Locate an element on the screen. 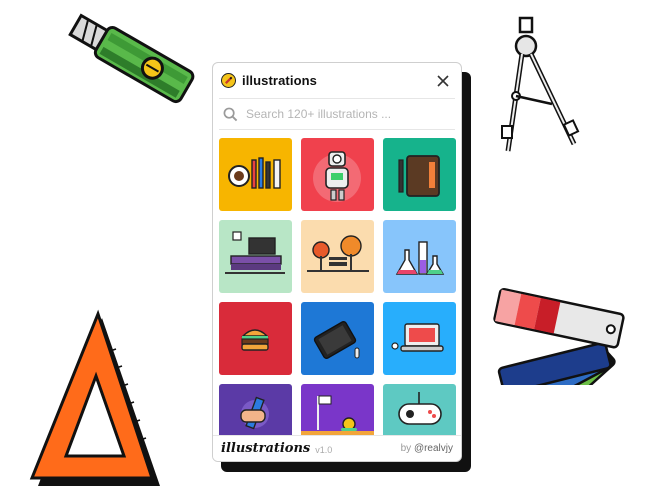  version-label: v1.0 is located at coordinates (324, 450).